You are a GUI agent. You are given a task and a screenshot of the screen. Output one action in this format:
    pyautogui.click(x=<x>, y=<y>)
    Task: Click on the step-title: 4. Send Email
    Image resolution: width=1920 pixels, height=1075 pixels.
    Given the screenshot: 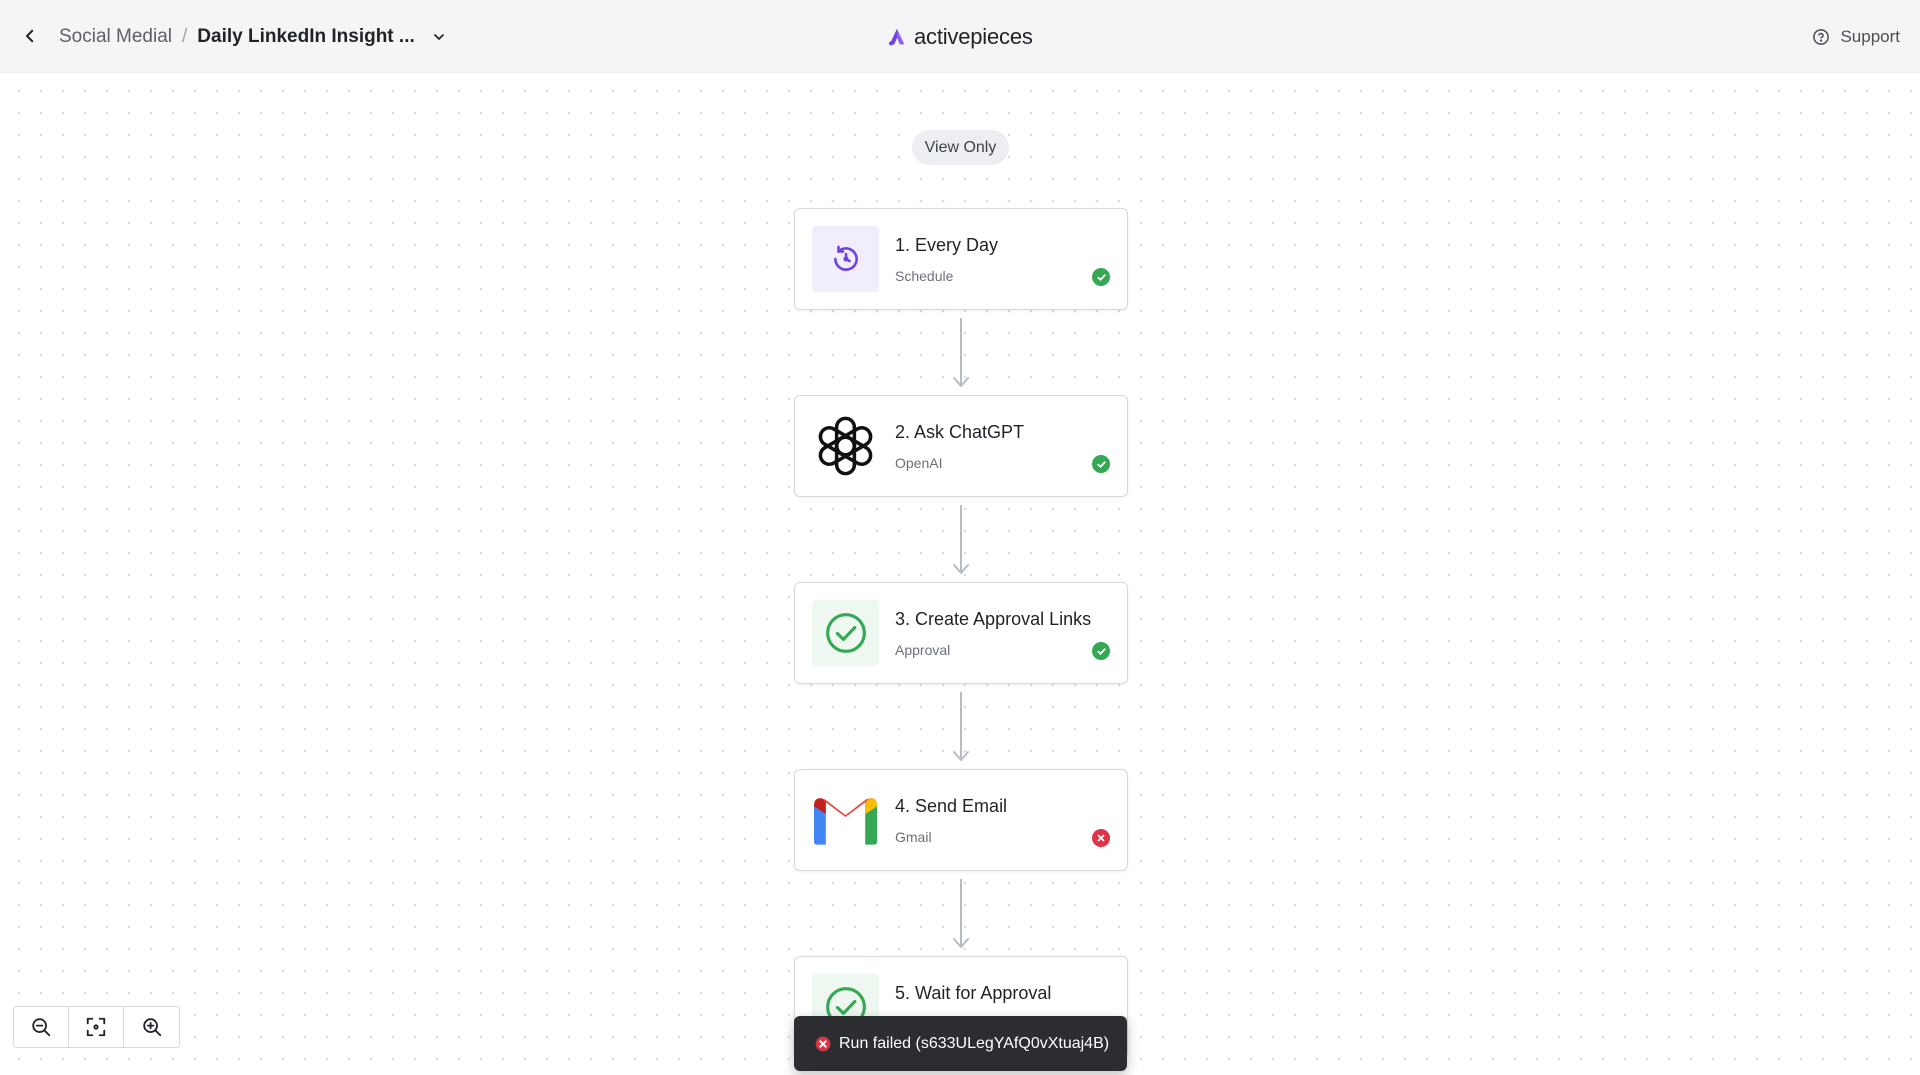 What is the action you would take?
    pyautogui.click(x=951, y=806)
    